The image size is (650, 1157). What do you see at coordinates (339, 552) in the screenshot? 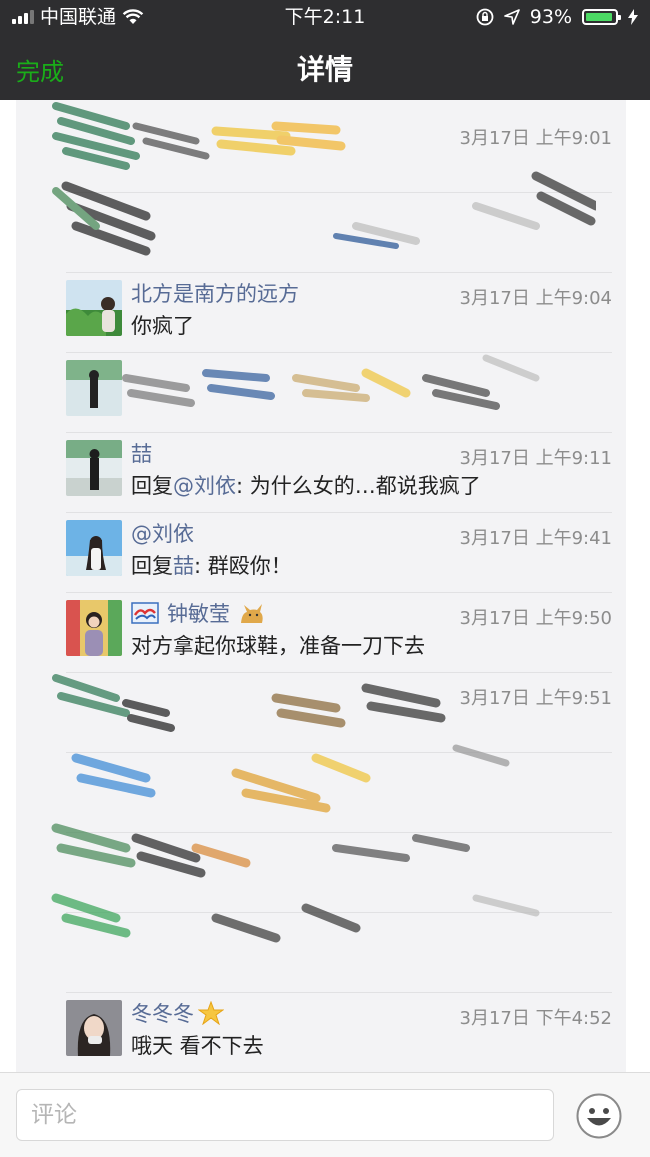
I see `comment-row: @刘依 3月17日 上午9:41 回复喆: 群殴你！` at bounding box center [339, 552].